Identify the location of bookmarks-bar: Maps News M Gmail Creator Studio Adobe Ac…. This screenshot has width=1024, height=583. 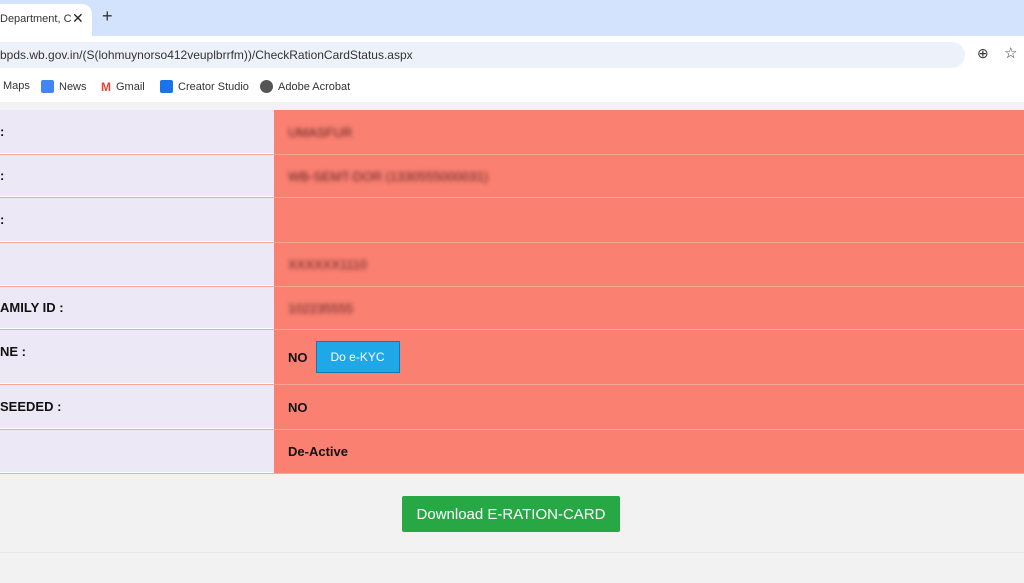
(512, 87).